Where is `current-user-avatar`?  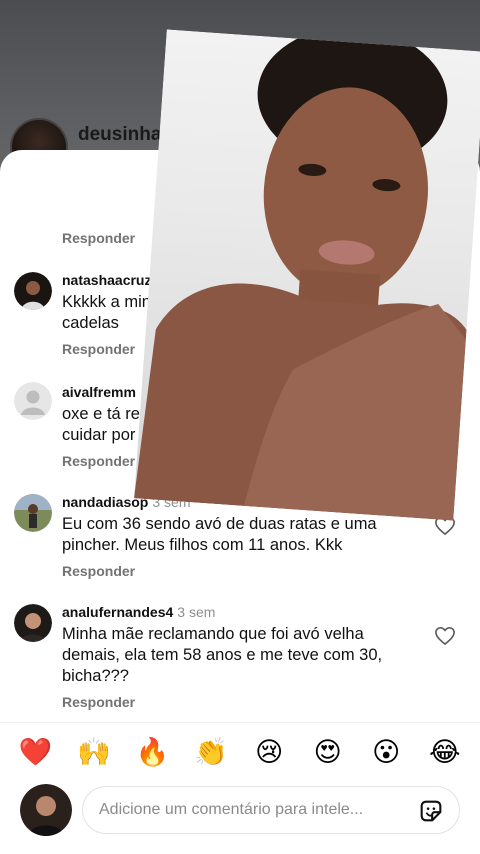
current-user-avatar is located at coordinates (46, 810).